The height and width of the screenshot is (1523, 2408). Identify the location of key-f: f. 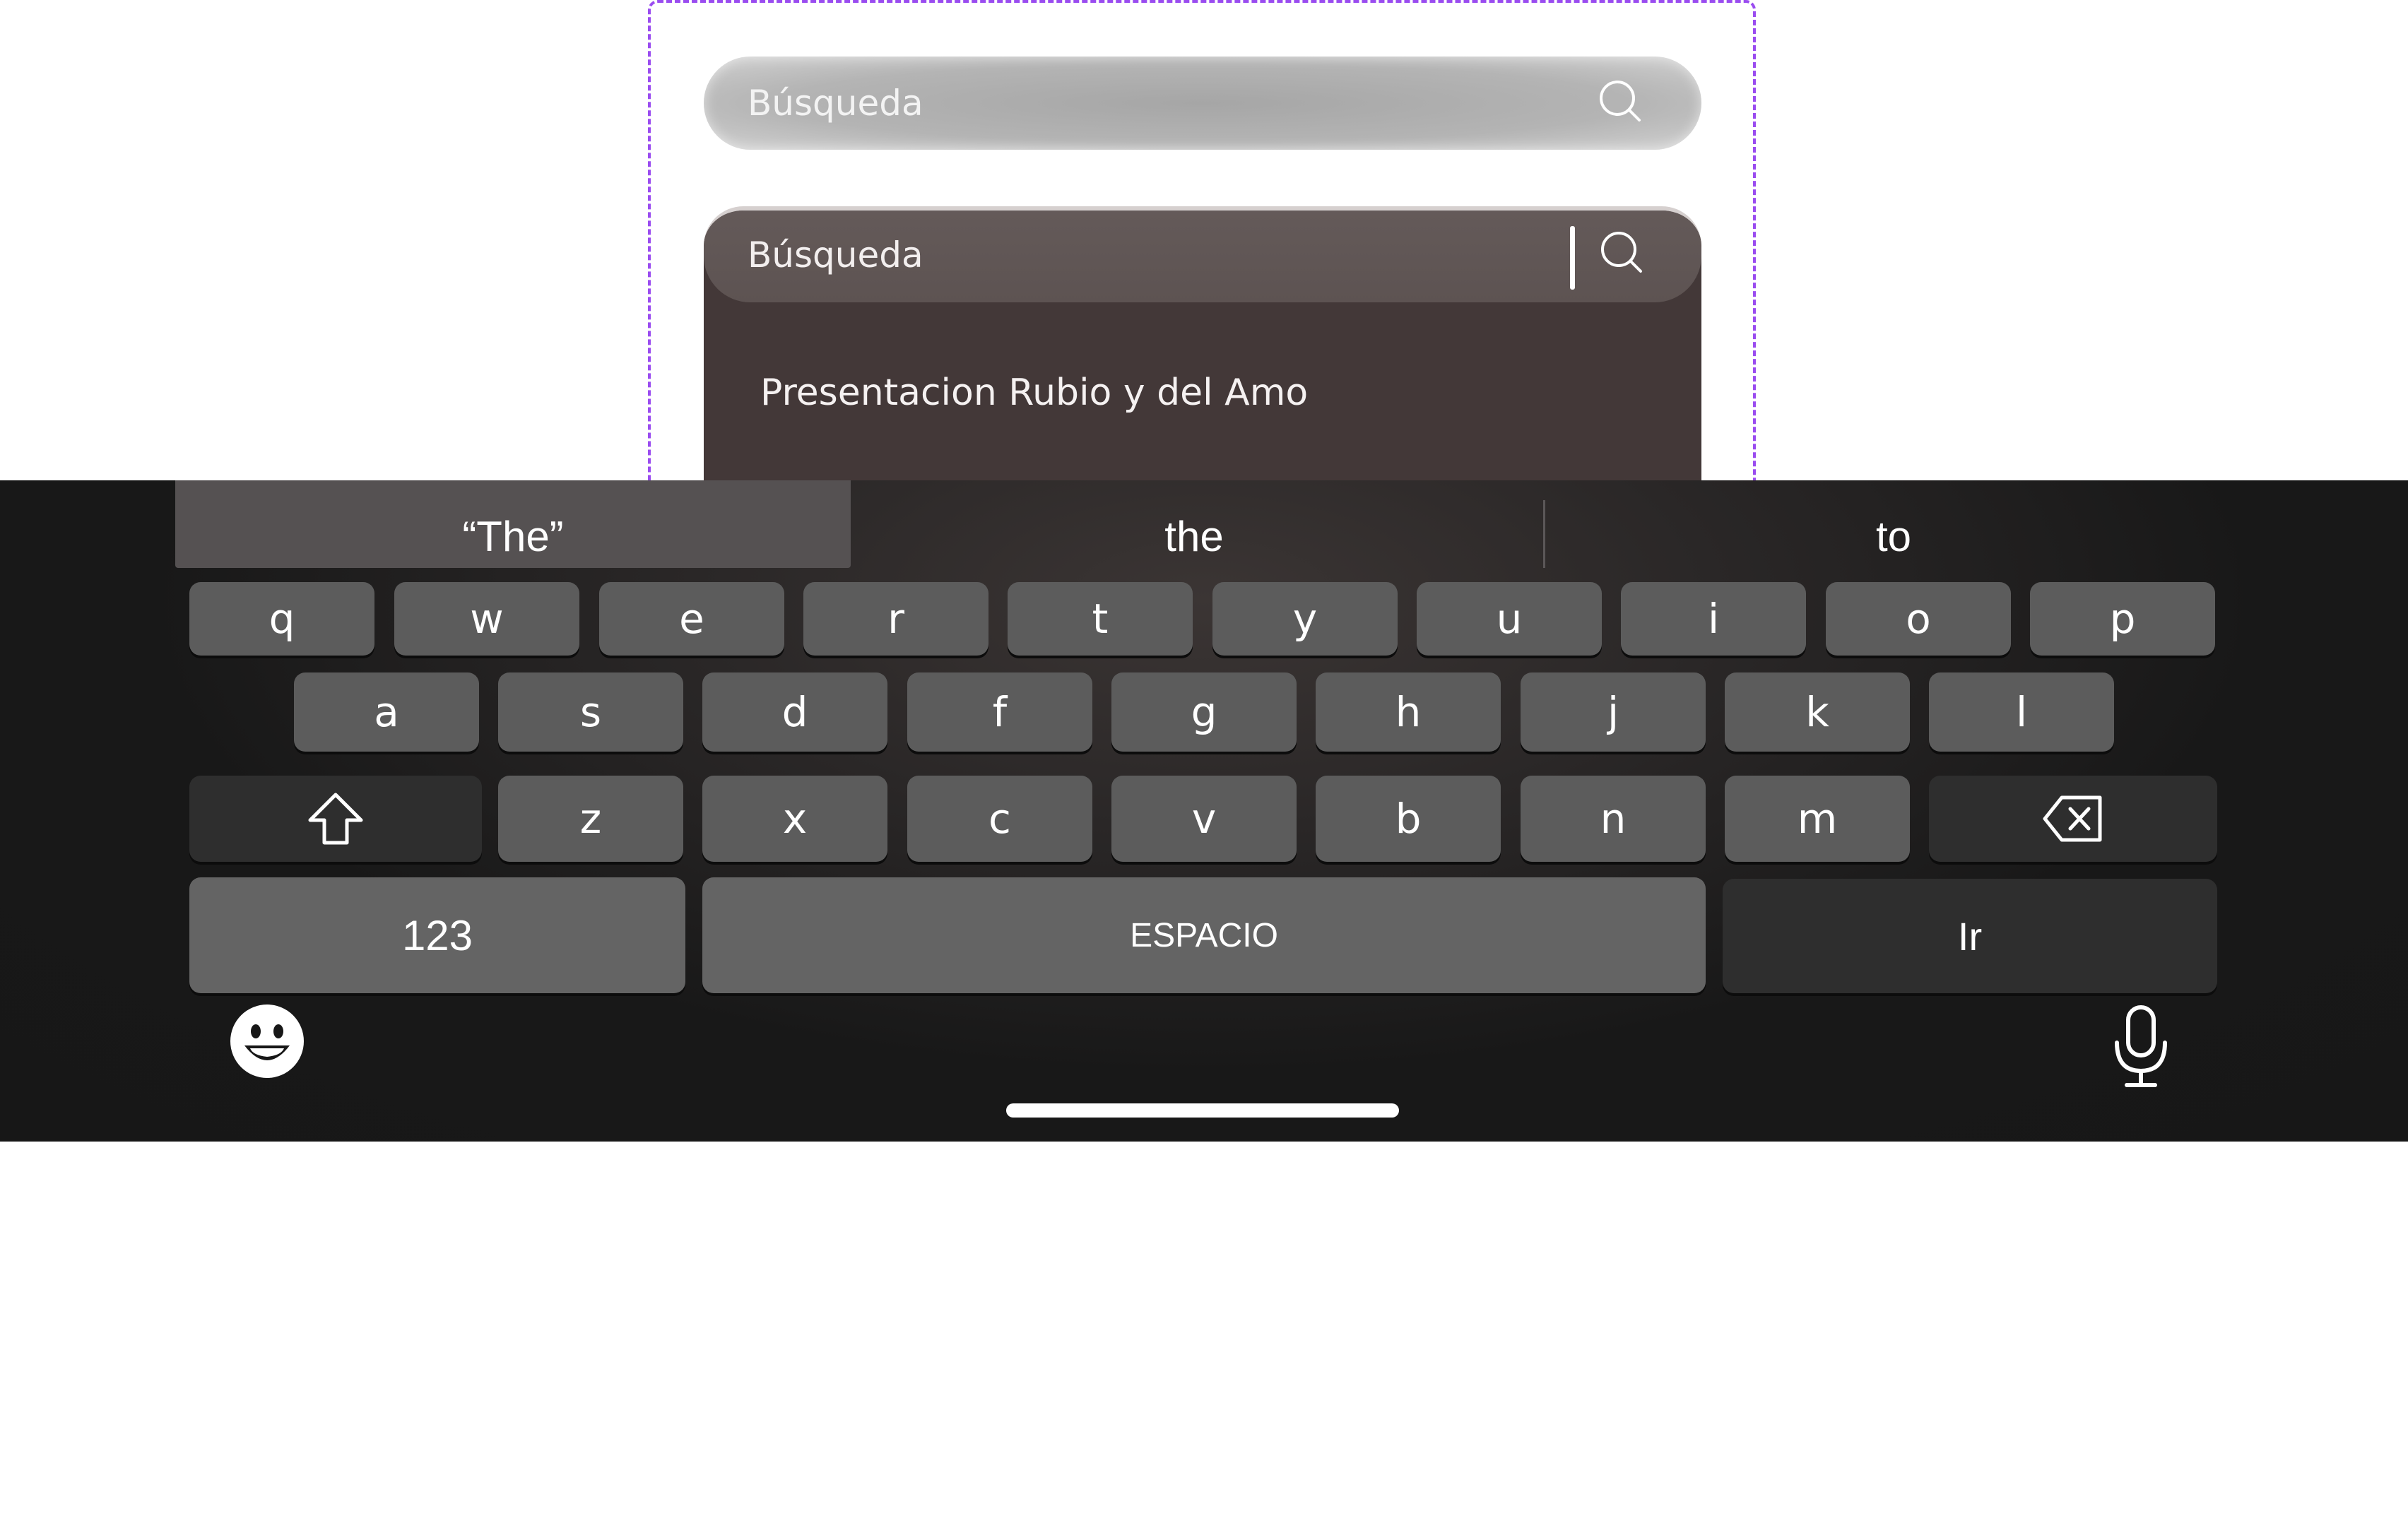
(999, 712).